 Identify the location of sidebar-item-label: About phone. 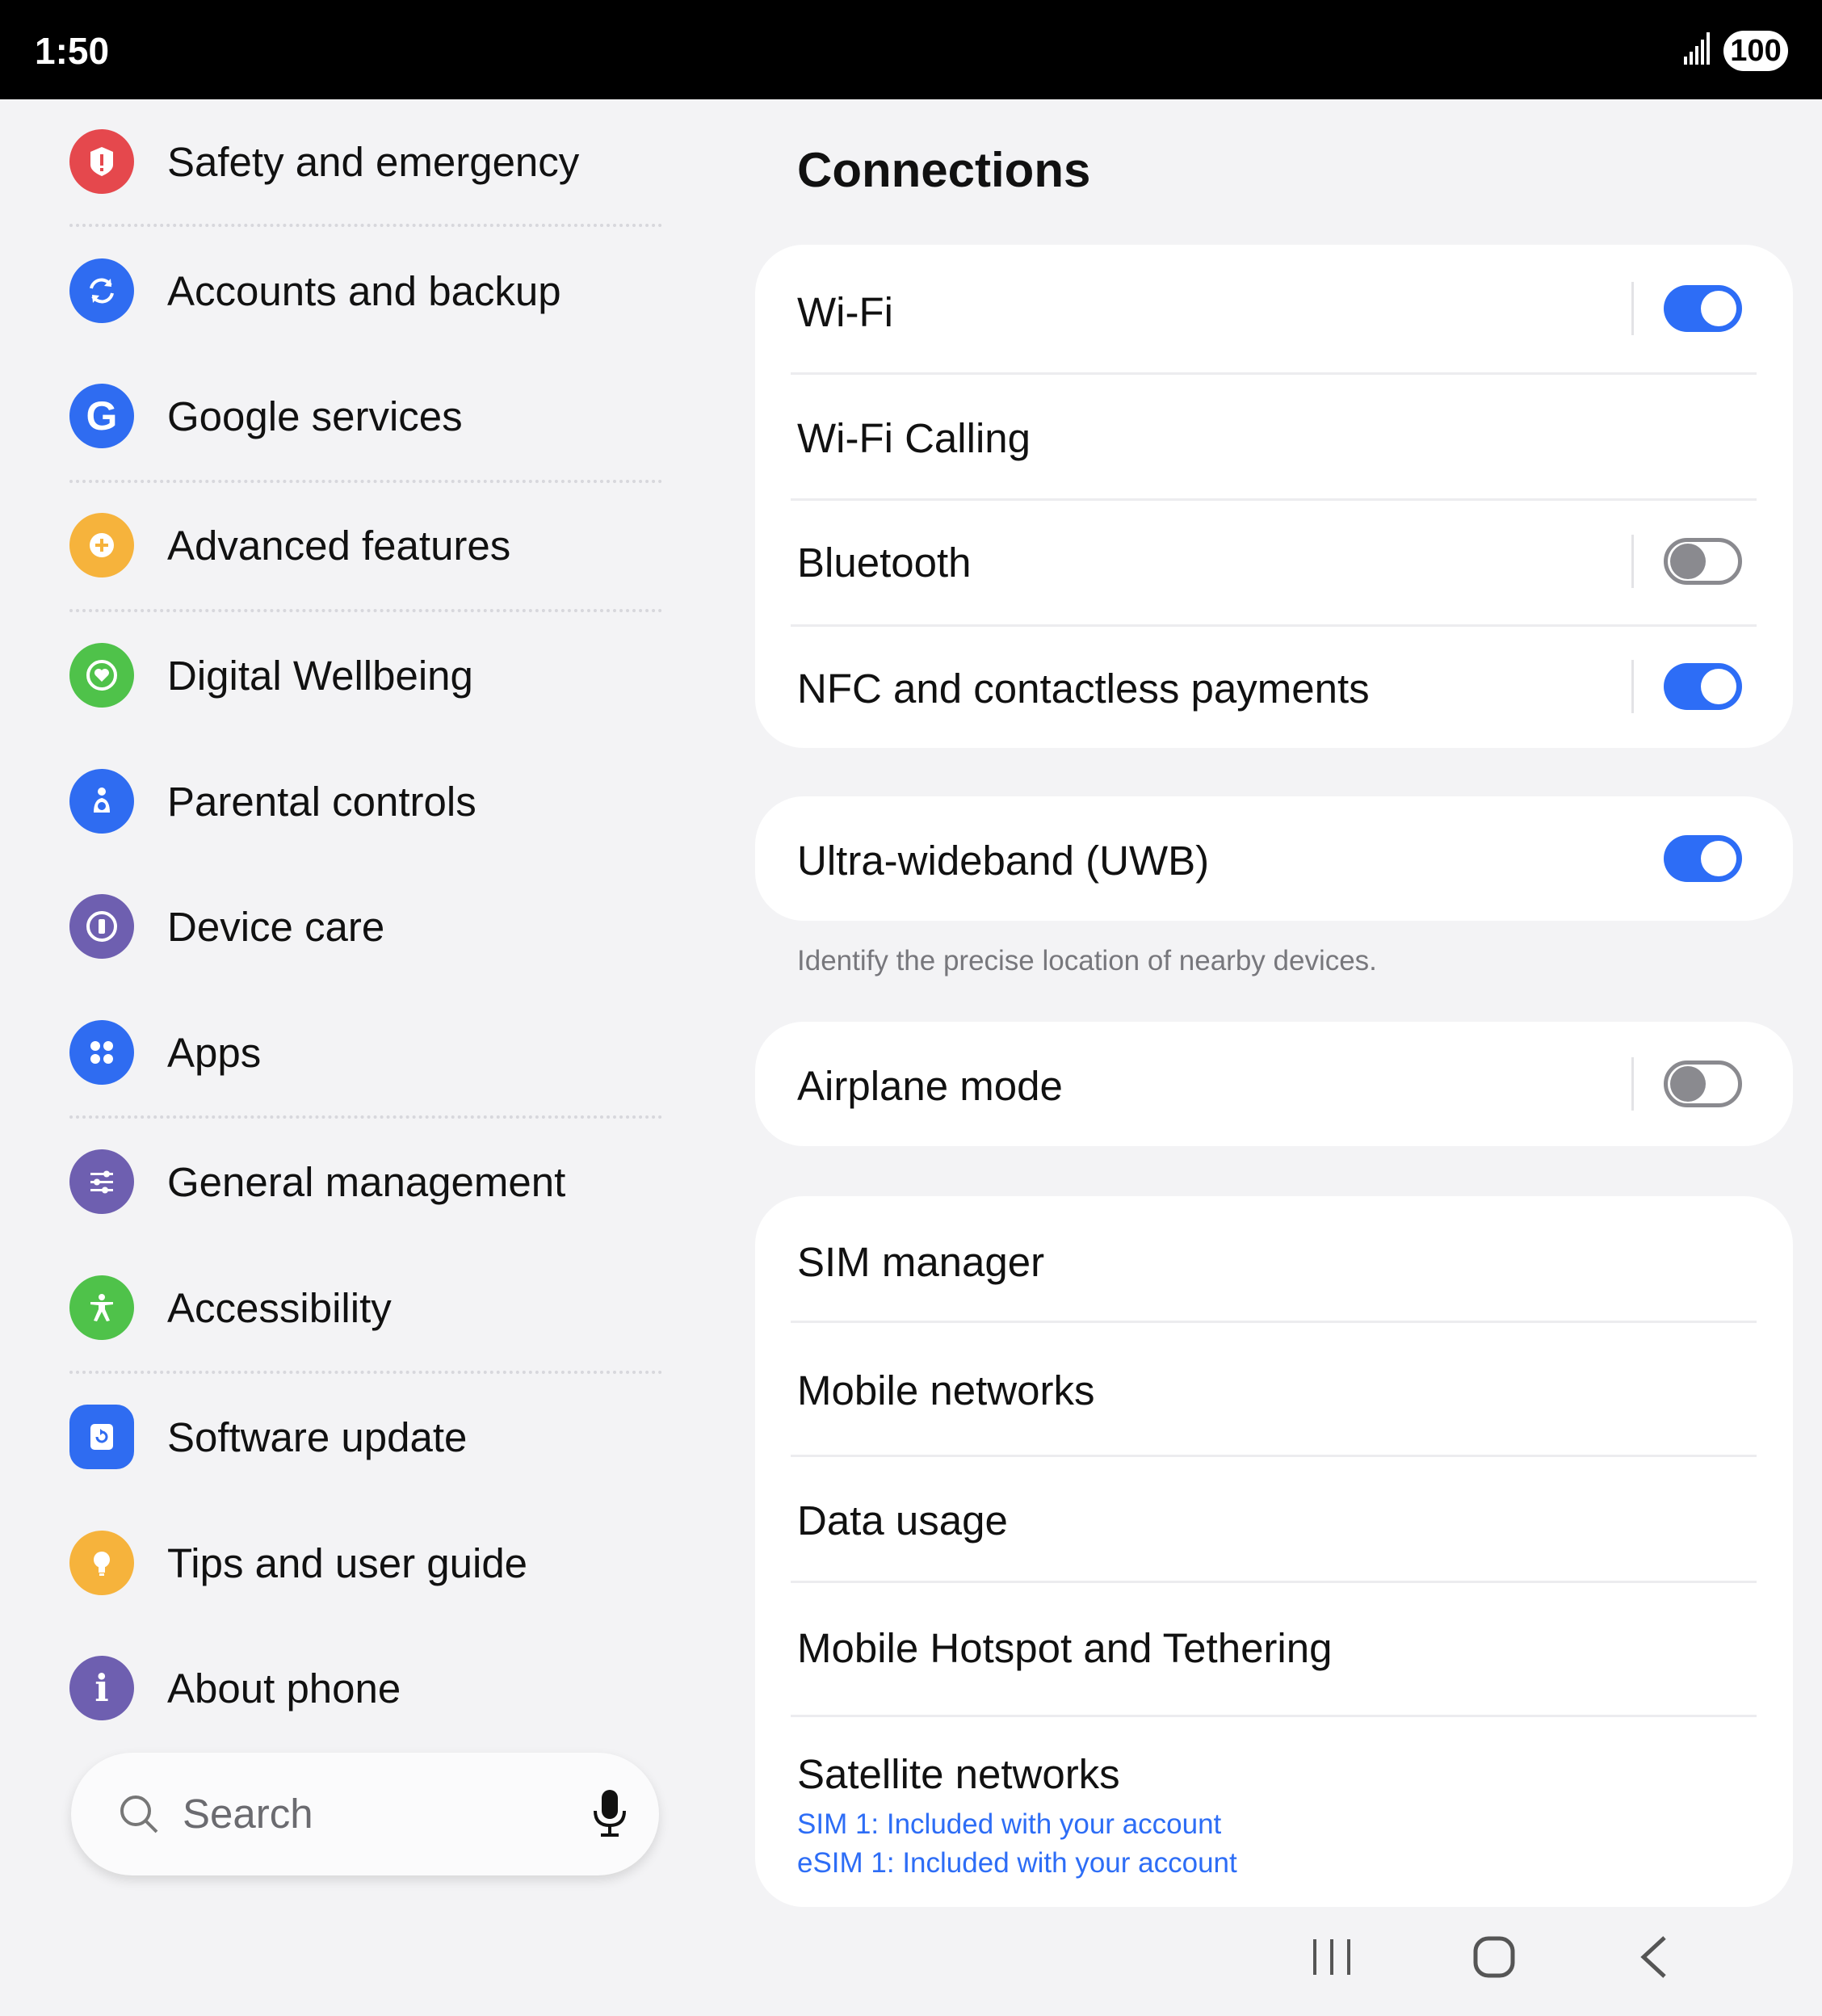
(284, 1689).